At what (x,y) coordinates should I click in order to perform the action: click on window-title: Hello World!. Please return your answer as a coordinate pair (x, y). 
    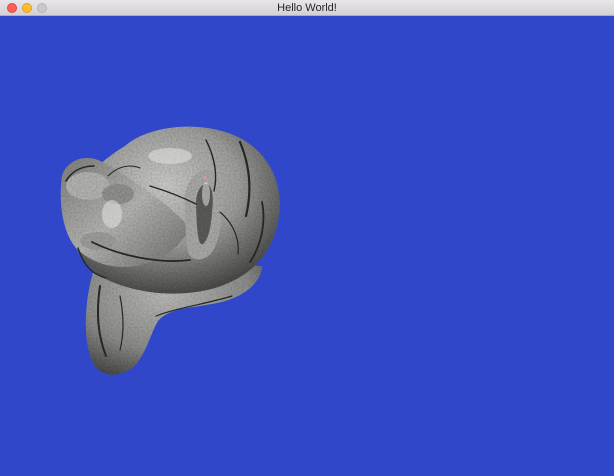
    Looking at the image, I should click on (307, 8).